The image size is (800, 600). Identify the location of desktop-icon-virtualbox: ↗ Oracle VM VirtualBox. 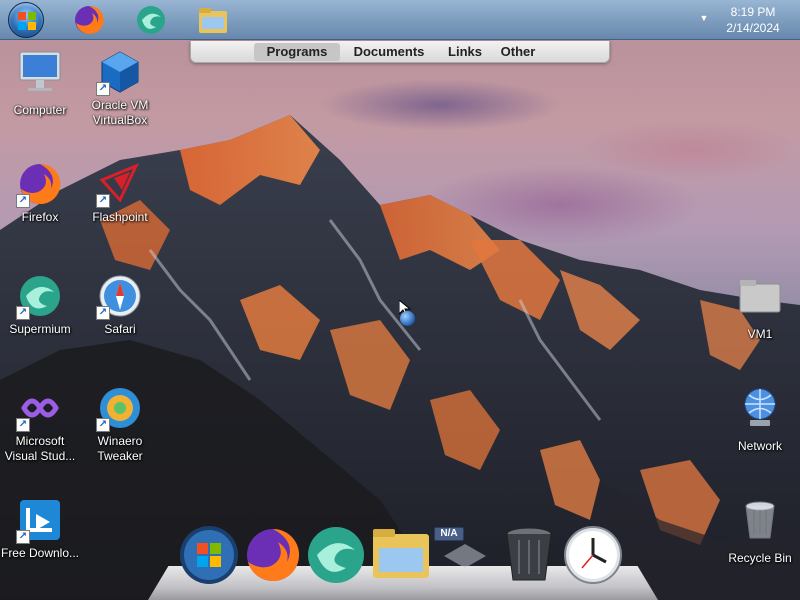
(120, 88).